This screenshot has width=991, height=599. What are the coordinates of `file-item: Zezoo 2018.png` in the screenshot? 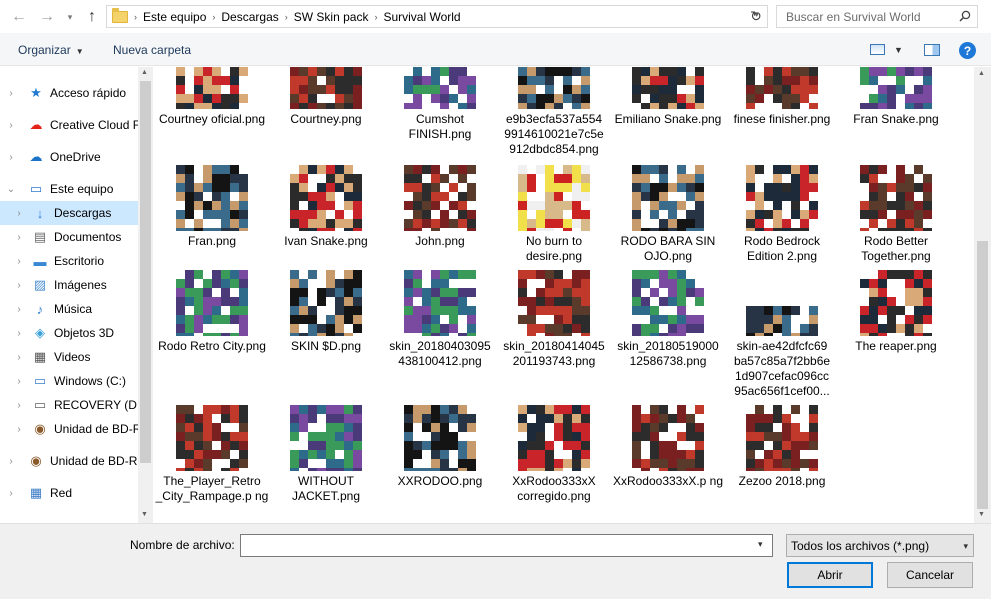 It's located at (782, 455).